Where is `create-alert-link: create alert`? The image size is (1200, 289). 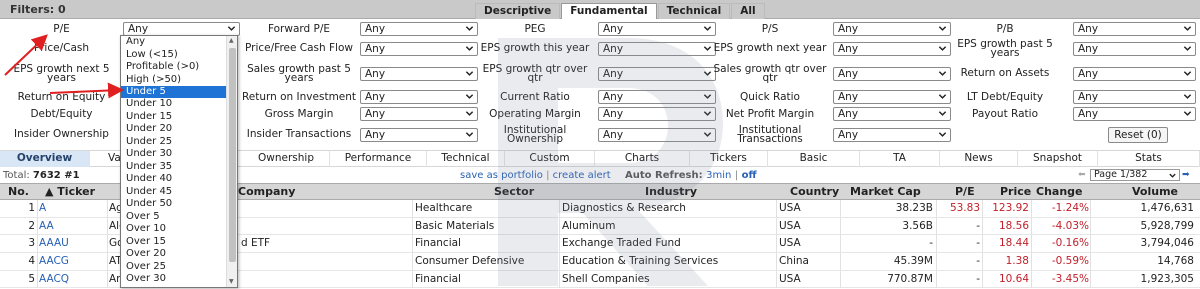 create-alert-link: create alert is located at coordinates (582, 175).